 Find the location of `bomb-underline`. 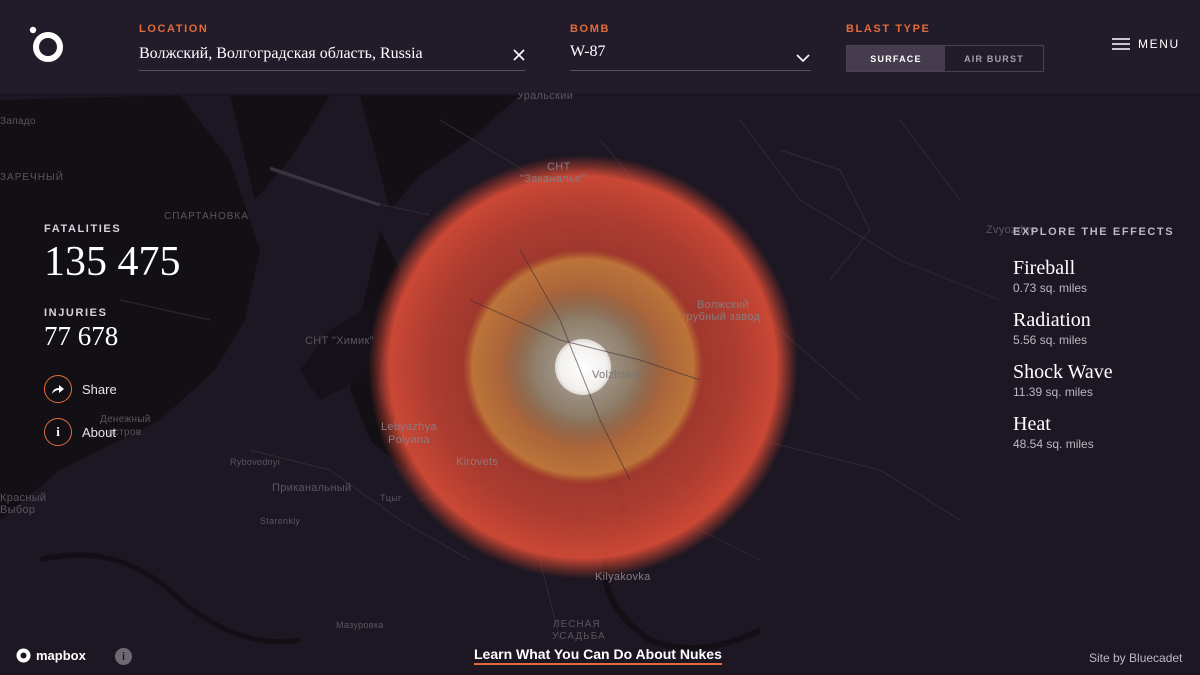

bomb-underline is located at coordinates (690, 70).